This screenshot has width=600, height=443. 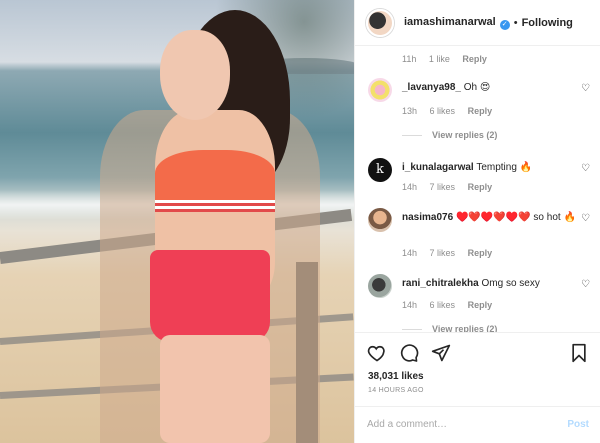 I want to click on post-header: iamashimanarwal ✓ • Following, so click(x=477, y=23).